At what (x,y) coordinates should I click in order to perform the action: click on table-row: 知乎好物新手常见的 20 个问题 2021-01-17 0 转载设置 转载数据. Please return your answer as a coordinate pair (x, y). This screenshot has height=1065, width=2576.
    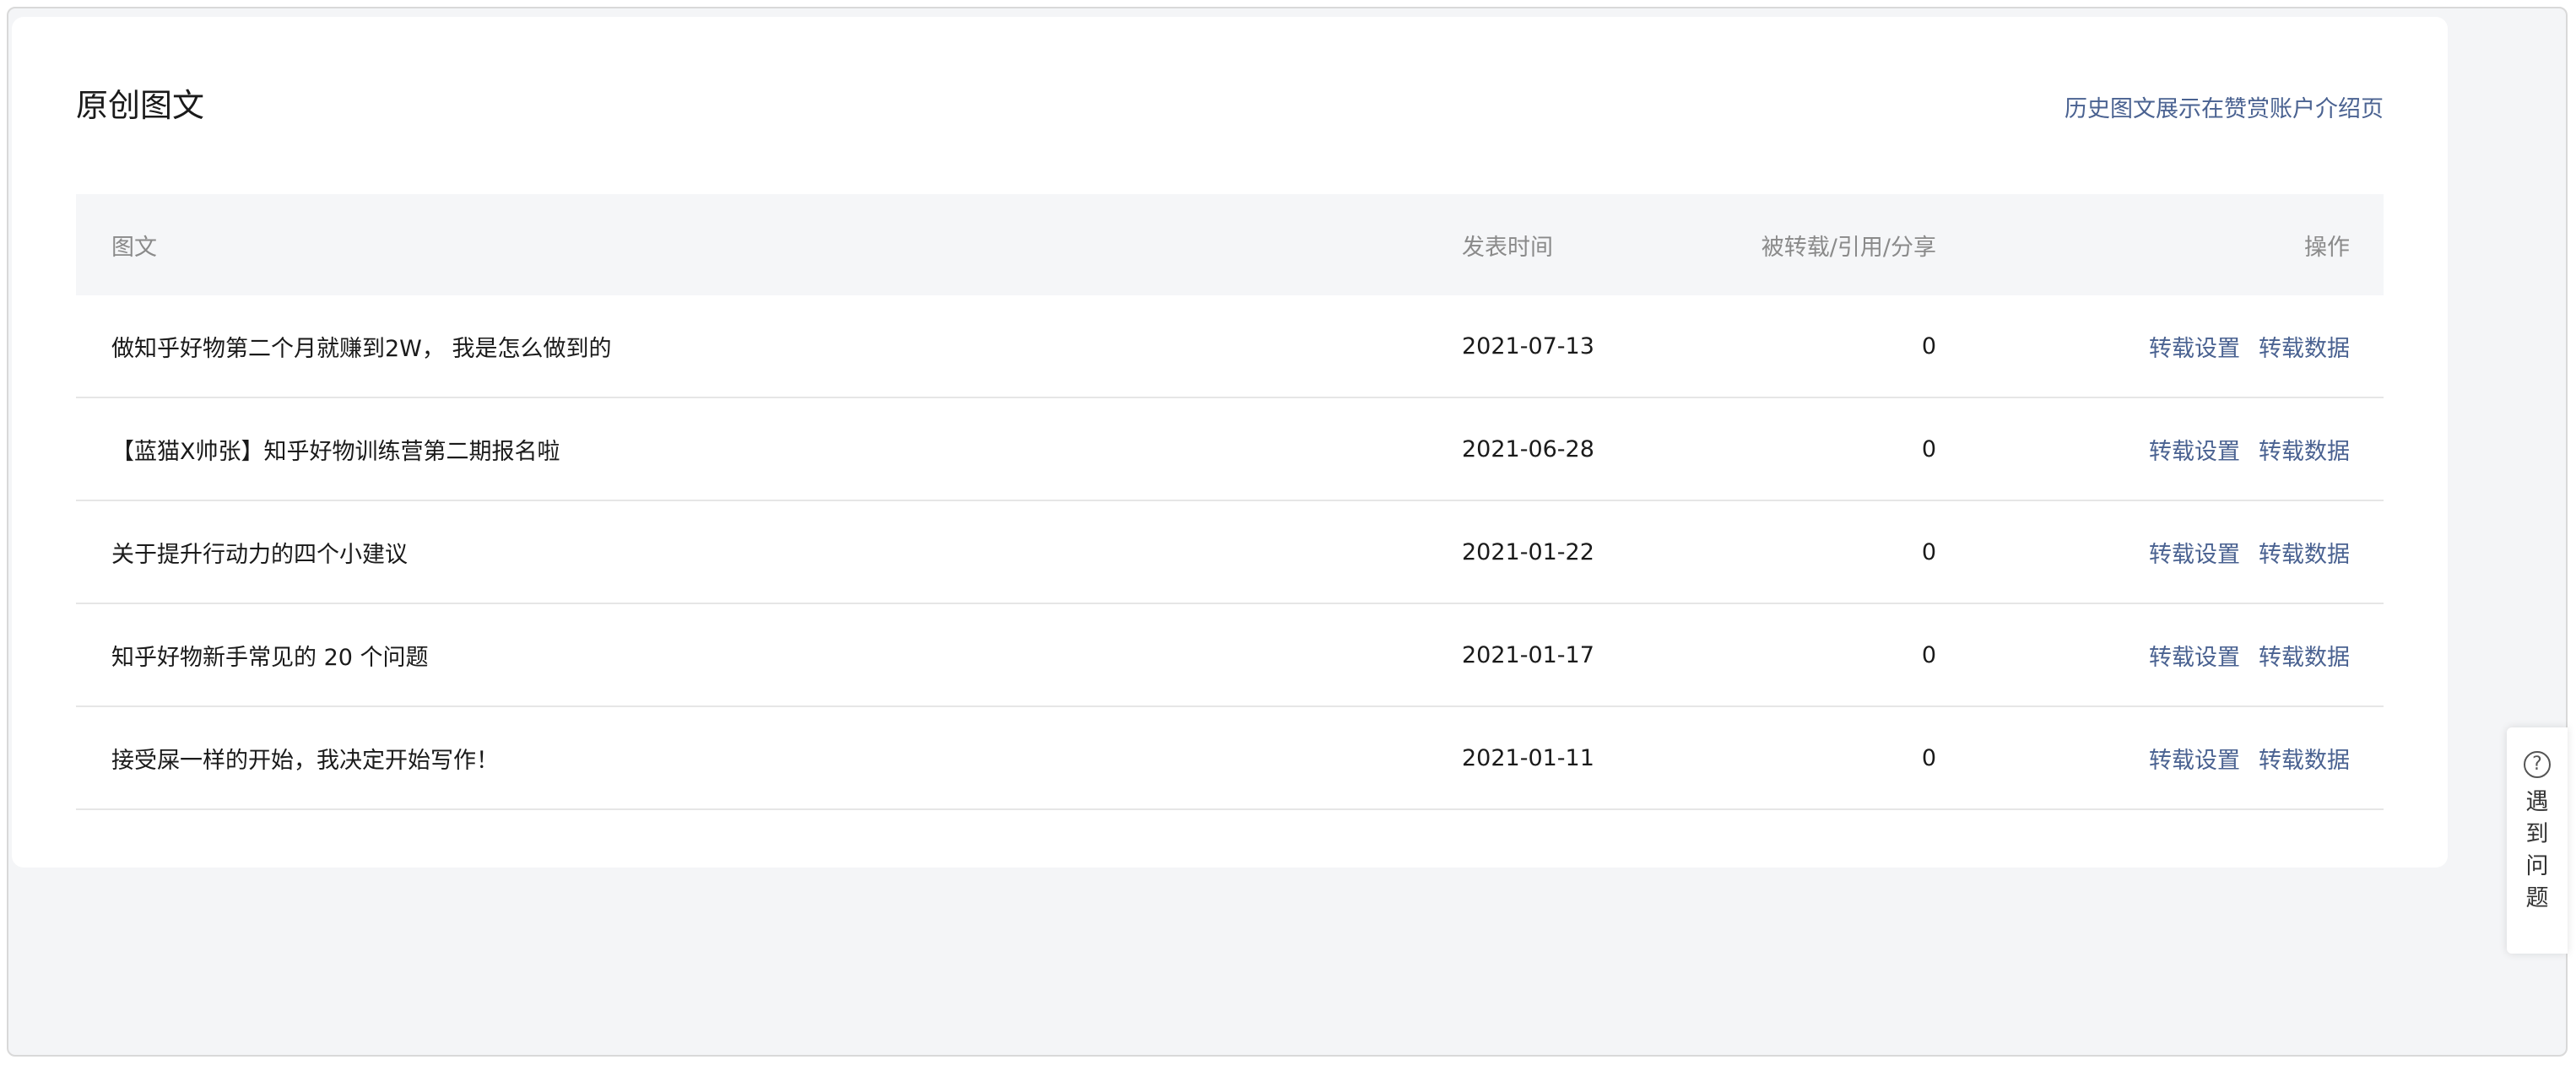
    Looking at the image, I should click on (1230, 656).